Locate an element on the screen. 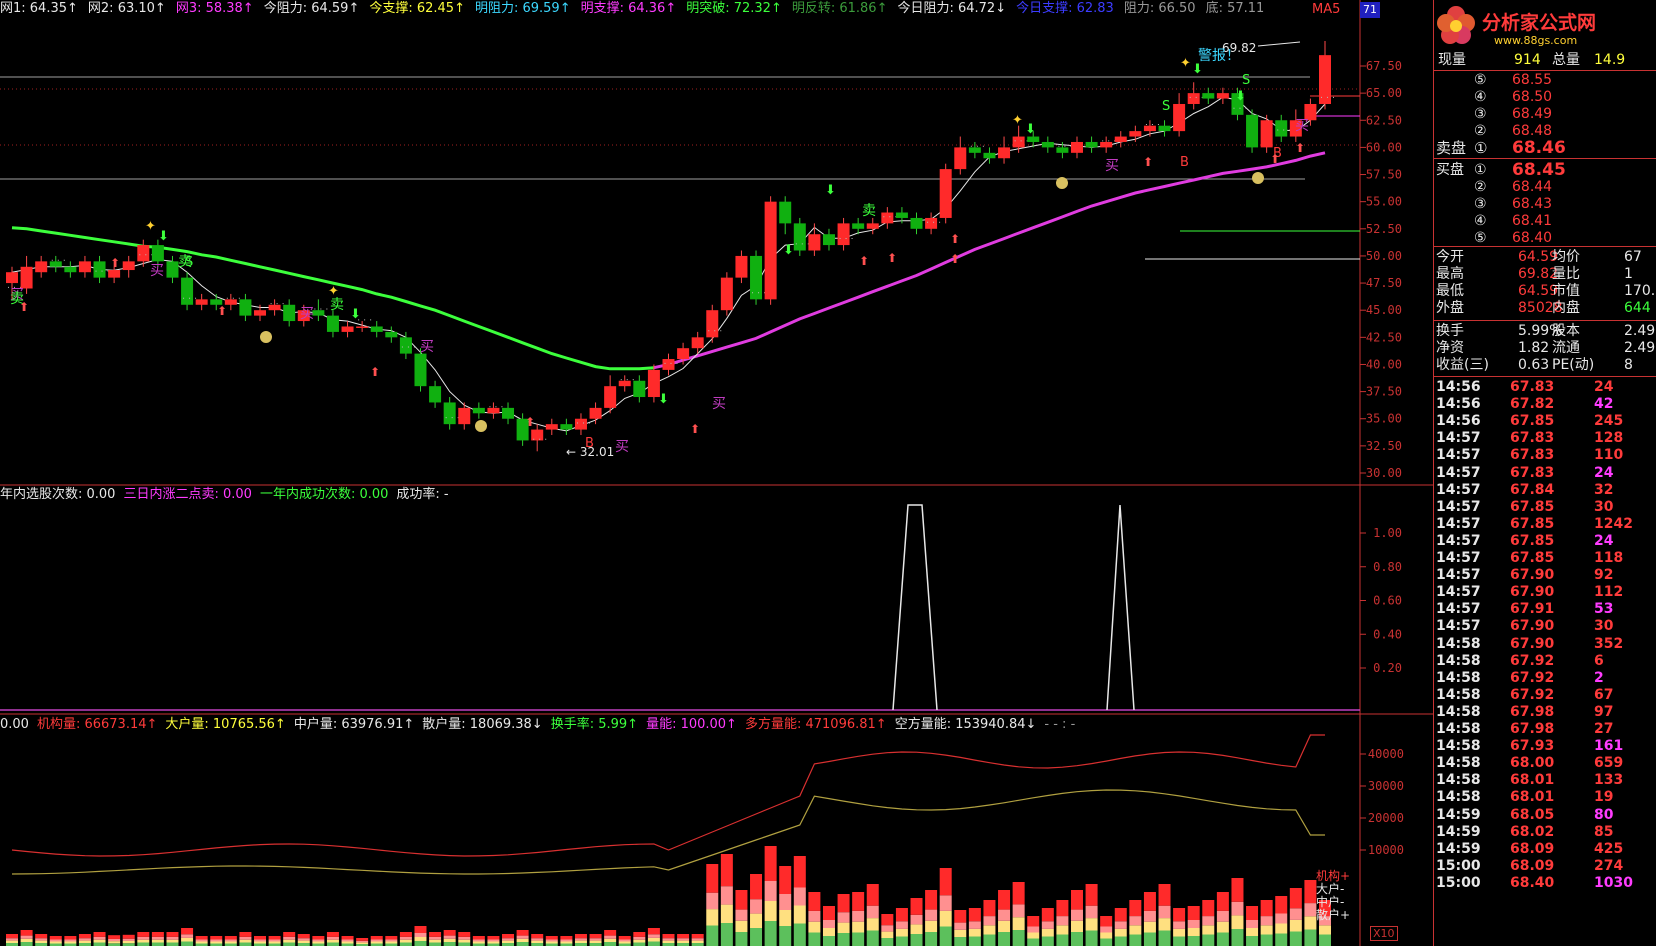 The height and width of the screenshot is (946, 1656). main-axis-label: 50.00 is located at coordinates (1384, 256).